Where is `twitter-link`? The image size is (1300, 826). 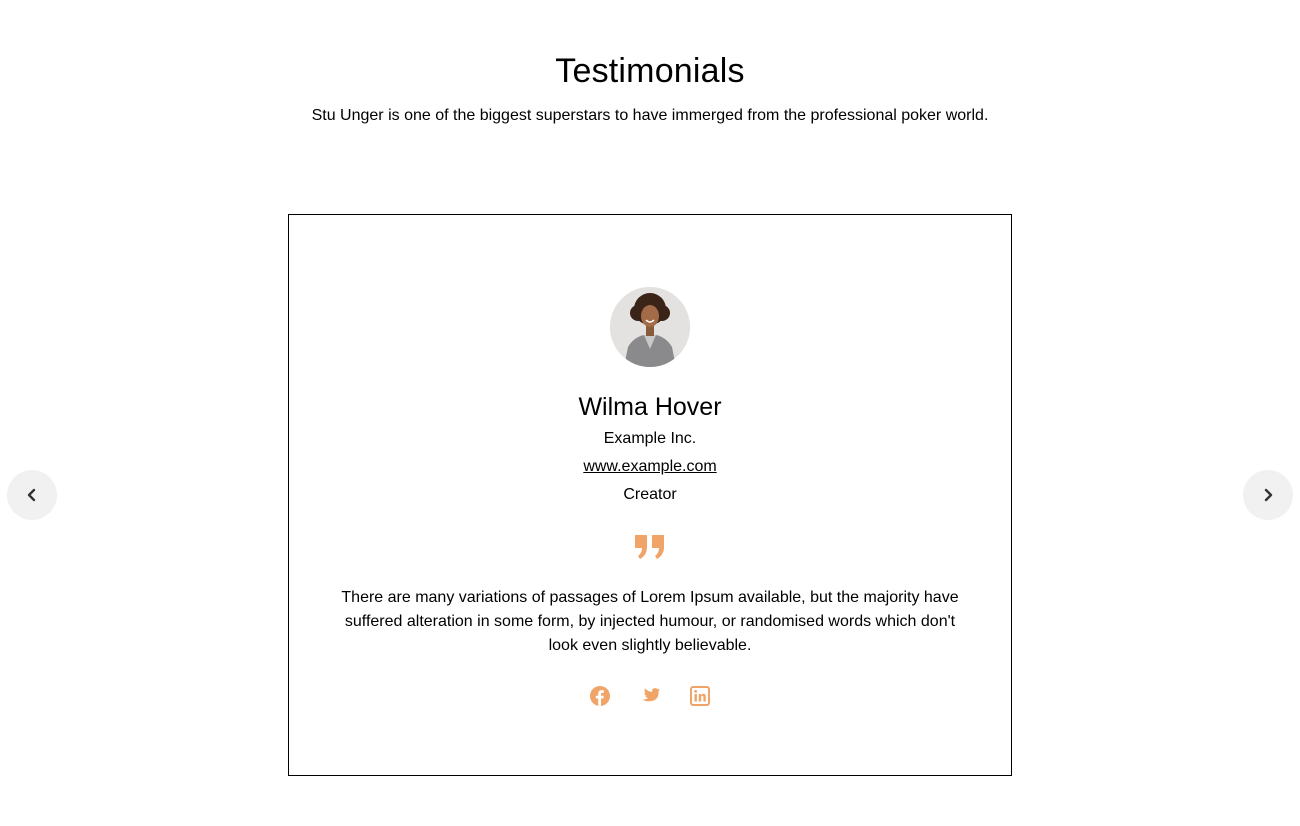
twitter-link is located at coordinates (650, 696).